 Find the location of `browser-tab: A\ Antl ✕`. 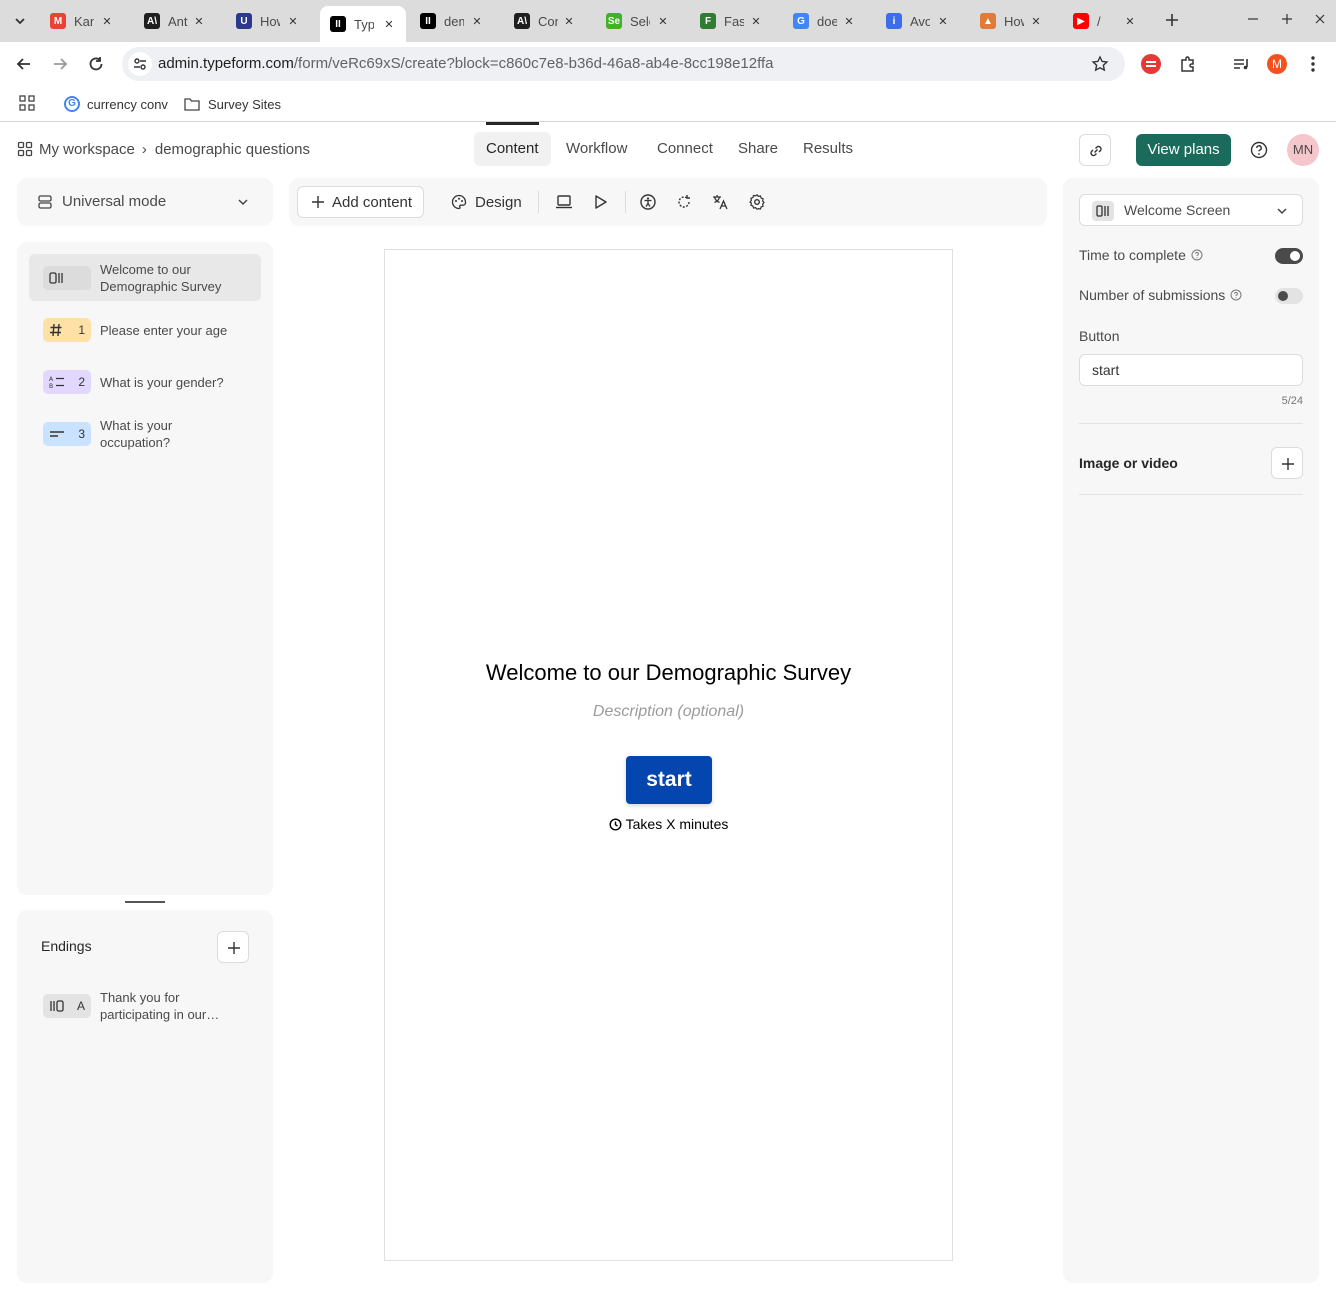

browser-tab: A\ Antl ✕ is located at coordinates (175, 21).